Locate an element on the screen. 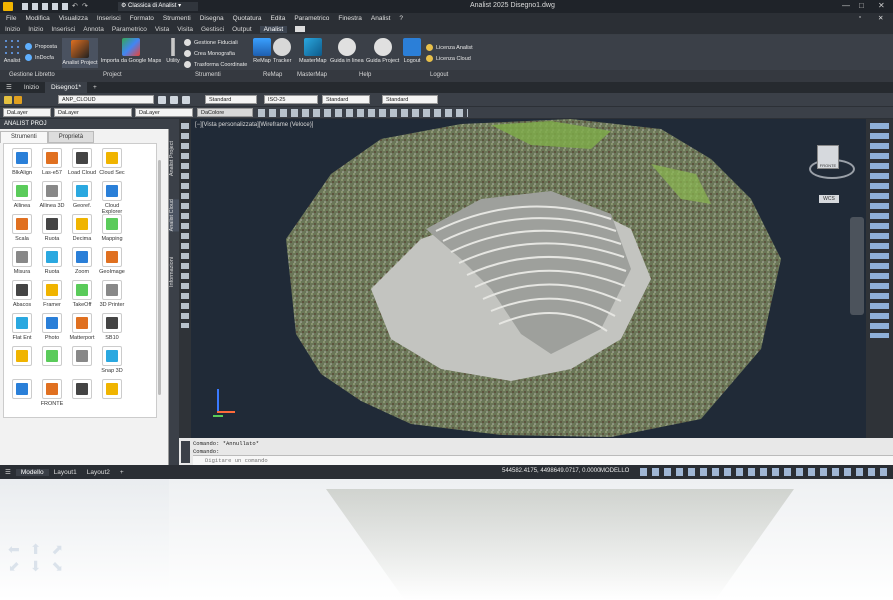 This screenshot has width=893, height=600. table-style-dropdown: Standard is located at coordinates (346, 99).